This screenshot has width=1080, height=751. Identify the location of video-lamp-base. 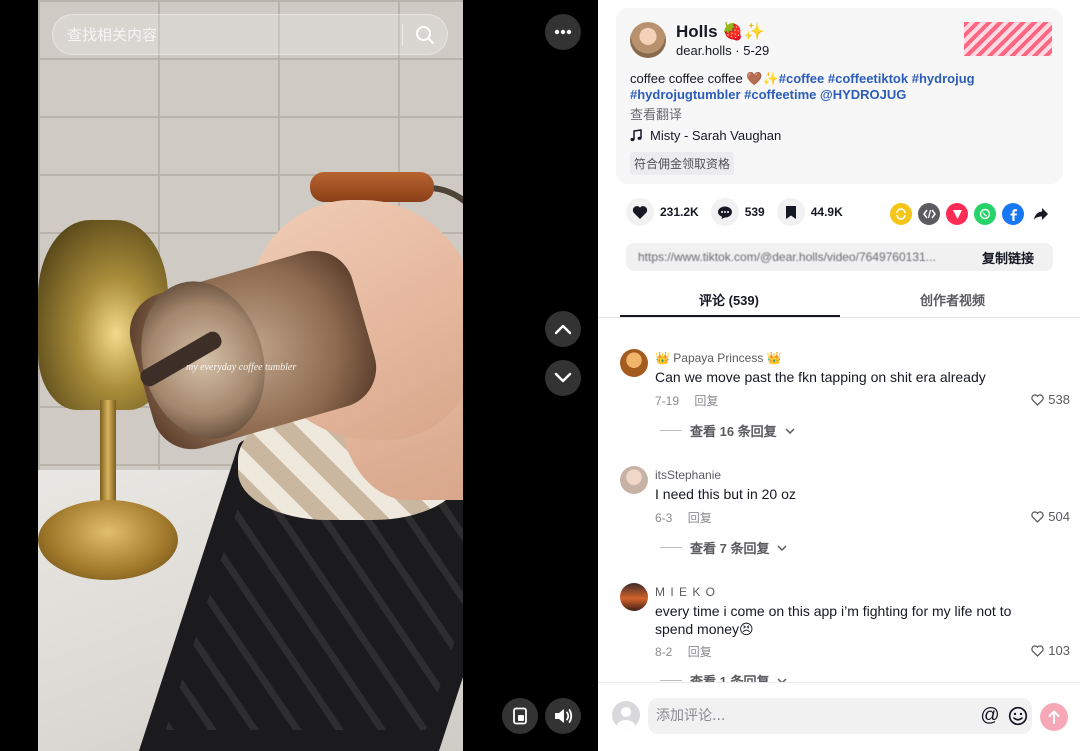
(108, 540).